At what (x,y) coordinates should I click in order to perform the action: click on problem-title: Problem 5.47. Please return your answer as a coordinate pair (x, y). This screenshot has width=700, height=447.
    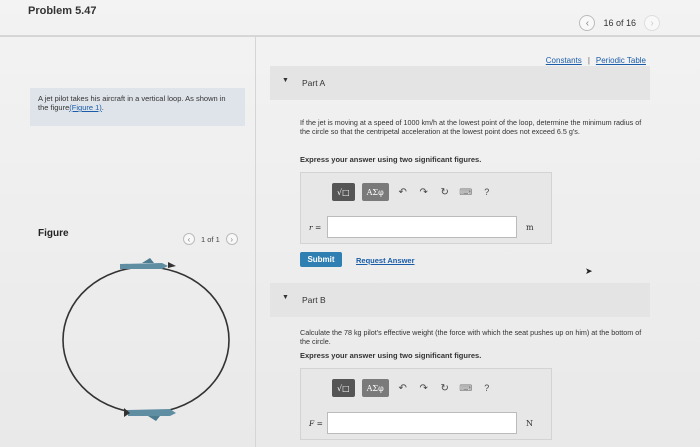
    Looking at the image, I should click on (62, 11).